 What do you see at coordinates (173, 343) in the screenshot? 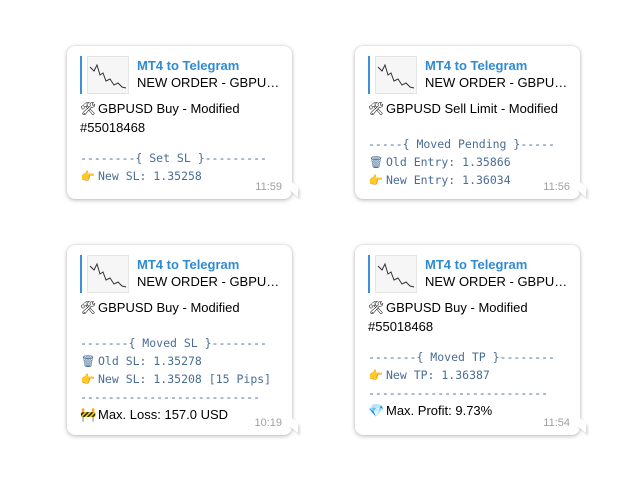
I see `section-header: -------{ Moved SL }--------` at bounding box center [173, 343].